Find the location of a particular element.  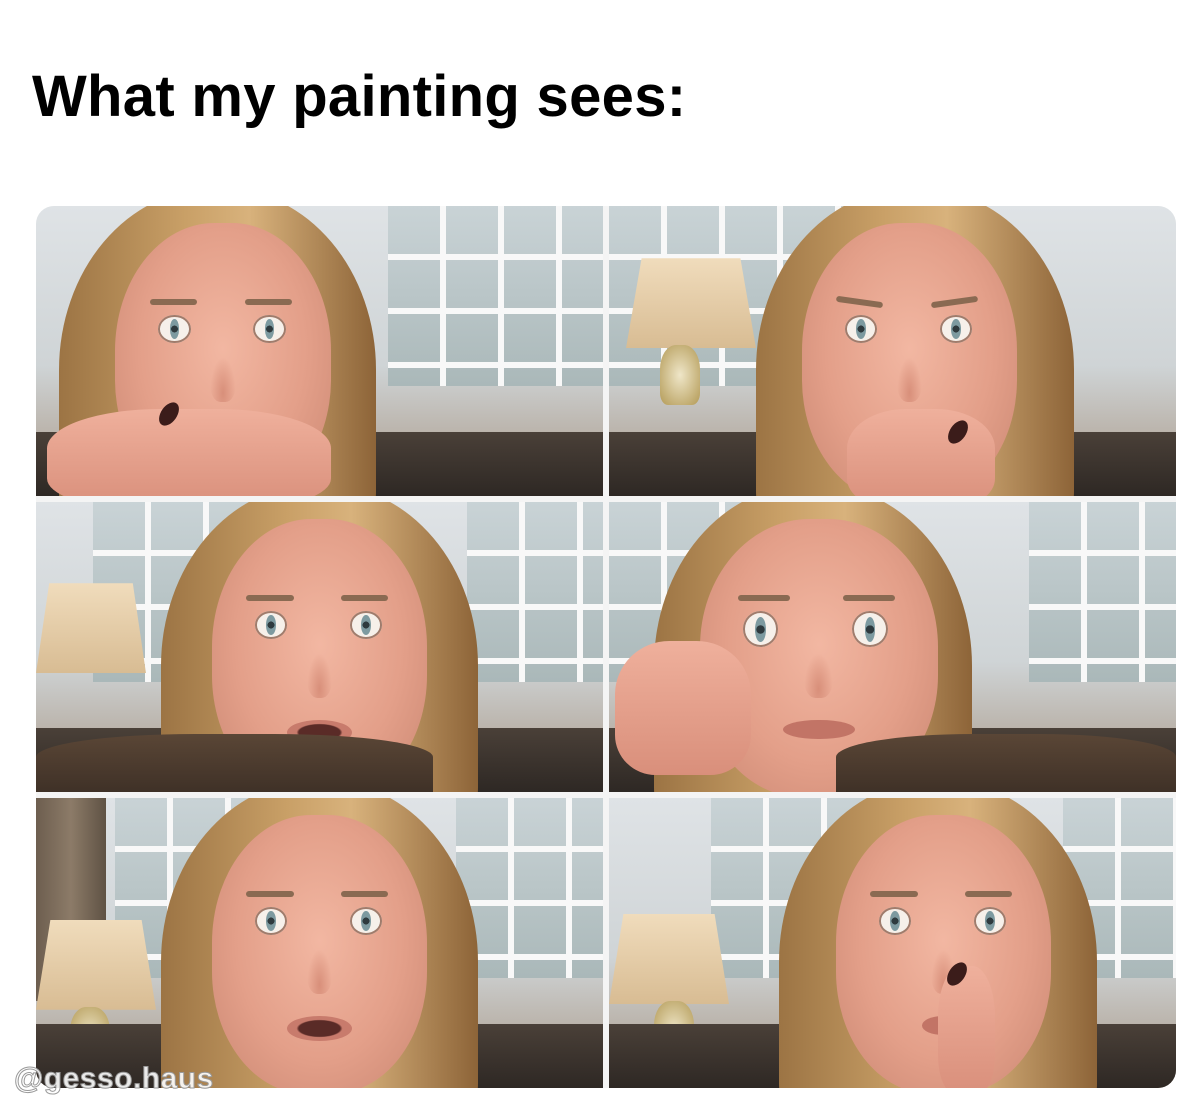

watermark: @gesso.haus is located at coordinates (114, 1079).